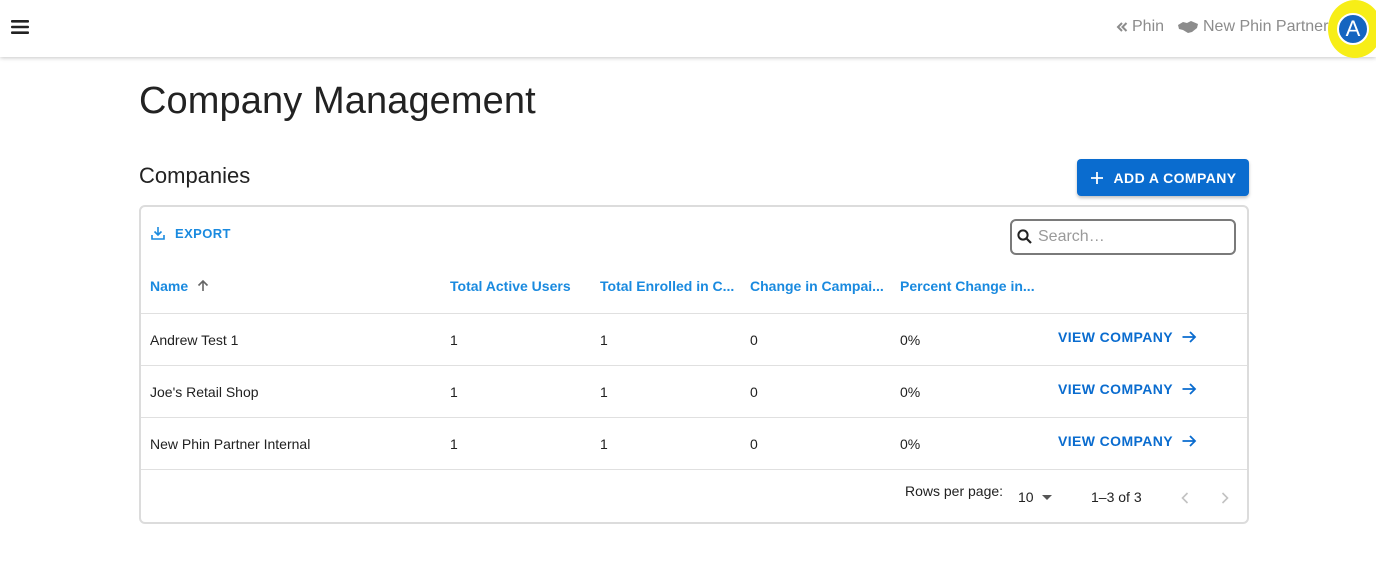 This screenshot has width=1376, height=561. I want to click on chevron-right-icon, so click(1225, 498).